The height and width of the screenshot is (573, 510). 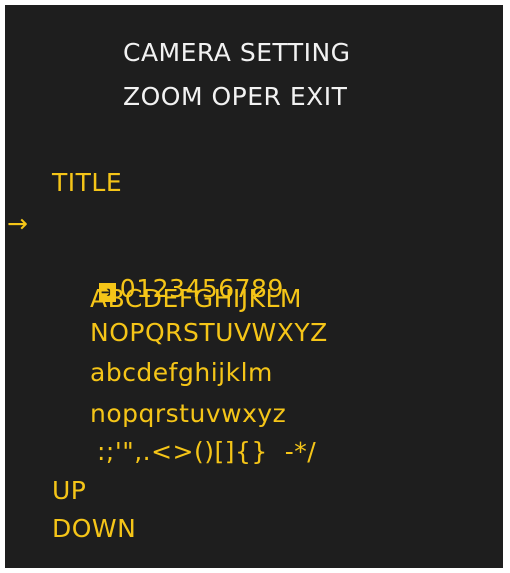 What do you see at coordinates (94, 529) in the screenshot?
I see `down-menu-item: DOWN` at bounding box center [94, 529].